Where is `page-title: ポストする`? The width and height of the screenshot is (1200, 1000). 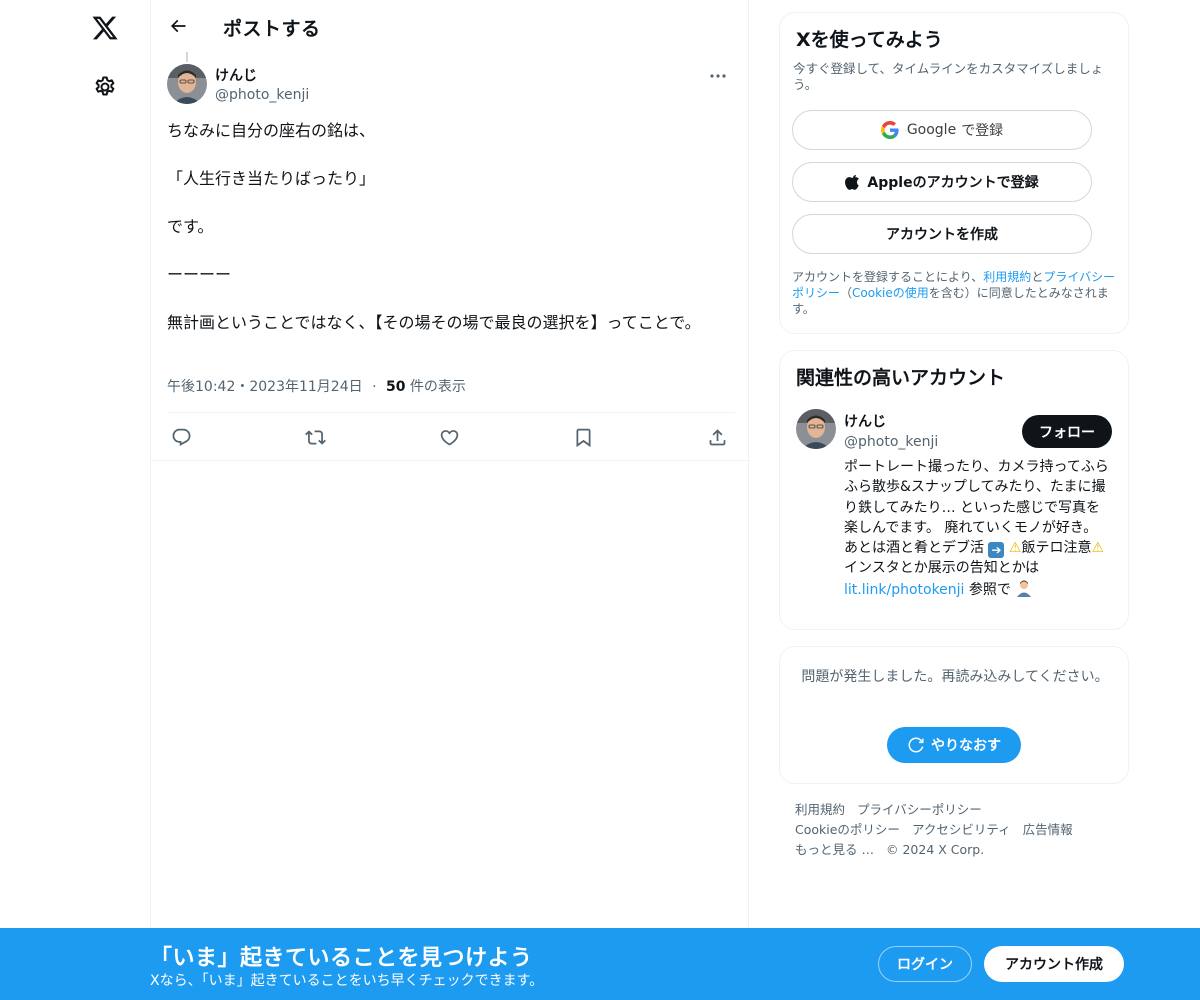
page-title: ポストする is located at coordinates (272, 29).